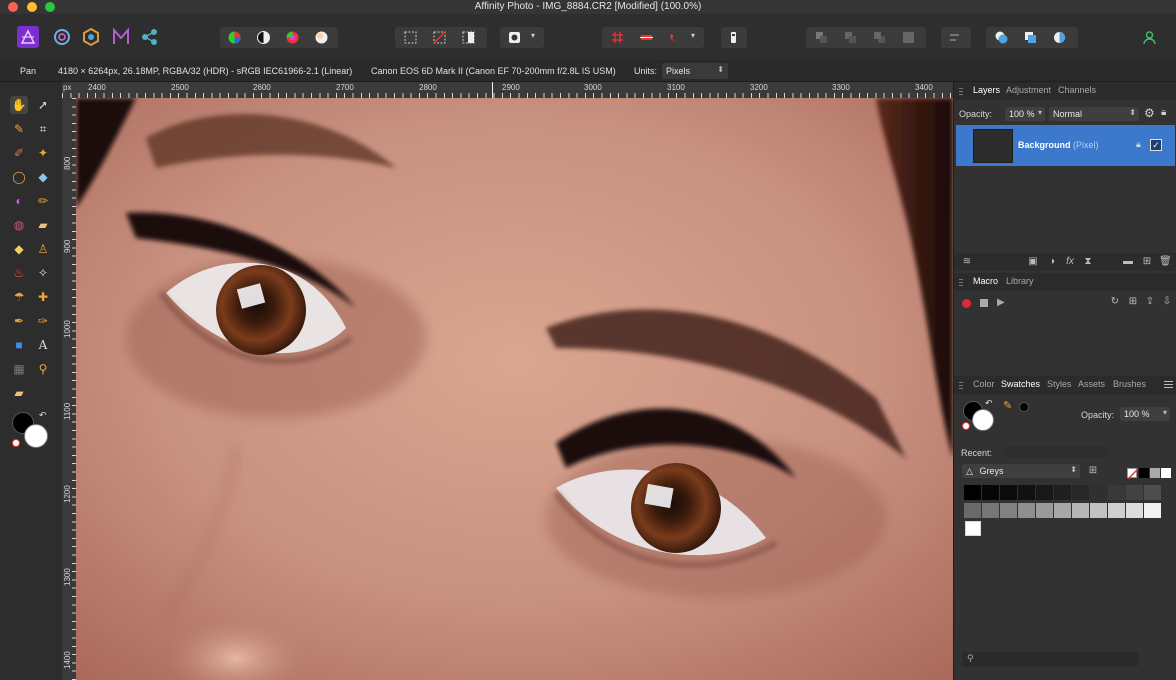  I want to click on import-macro-icon: ⇩, so click(1167, 302).